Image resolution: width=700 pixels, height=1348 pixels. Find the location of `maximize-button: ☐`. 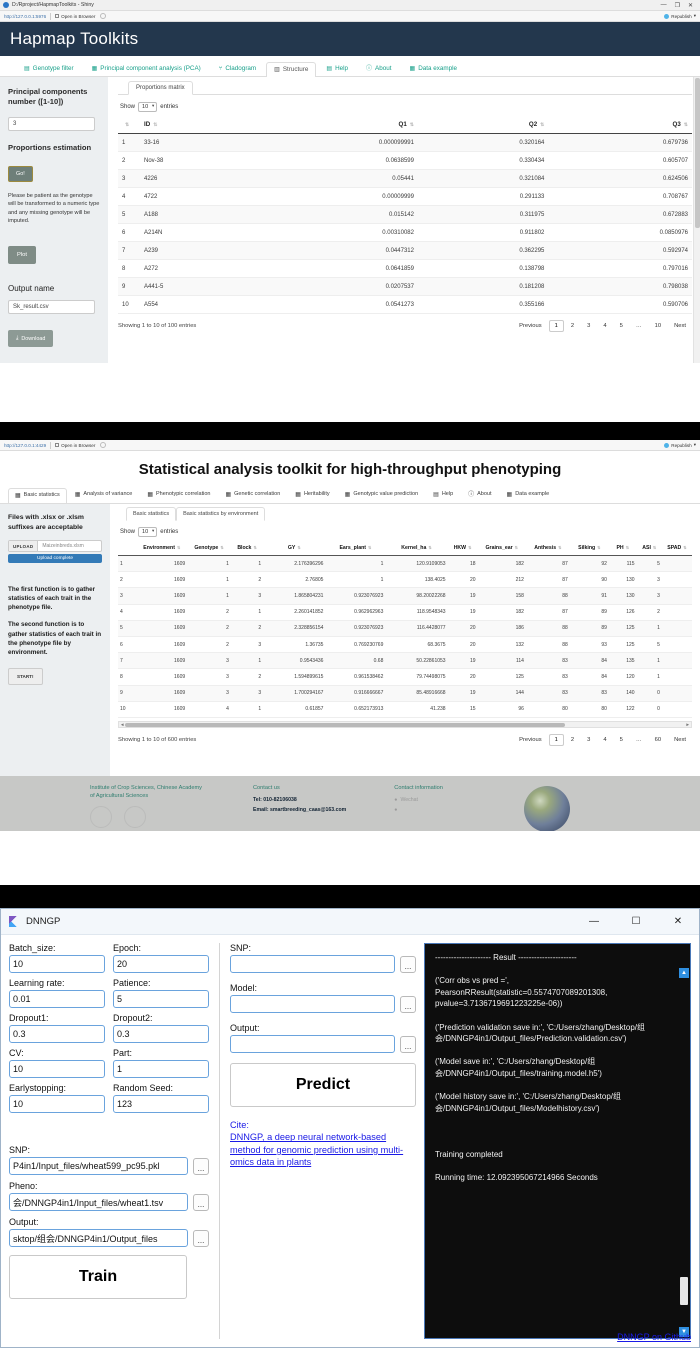

maximize-button: ☐ is located at coordinates (636, 922).